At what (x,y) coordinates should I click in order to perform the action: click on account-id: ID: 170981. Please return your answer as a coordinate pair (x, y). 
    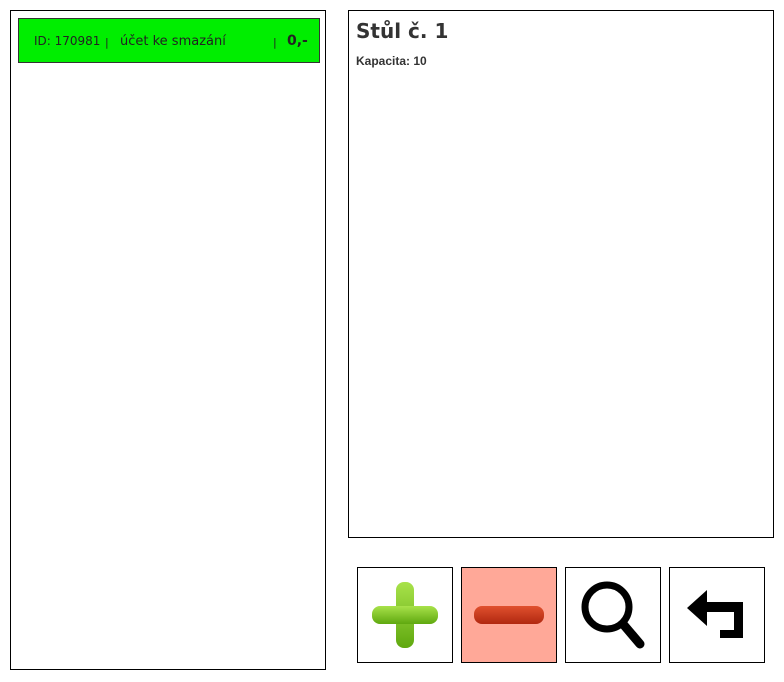
    Looking at the image, I should click on (67, 41).